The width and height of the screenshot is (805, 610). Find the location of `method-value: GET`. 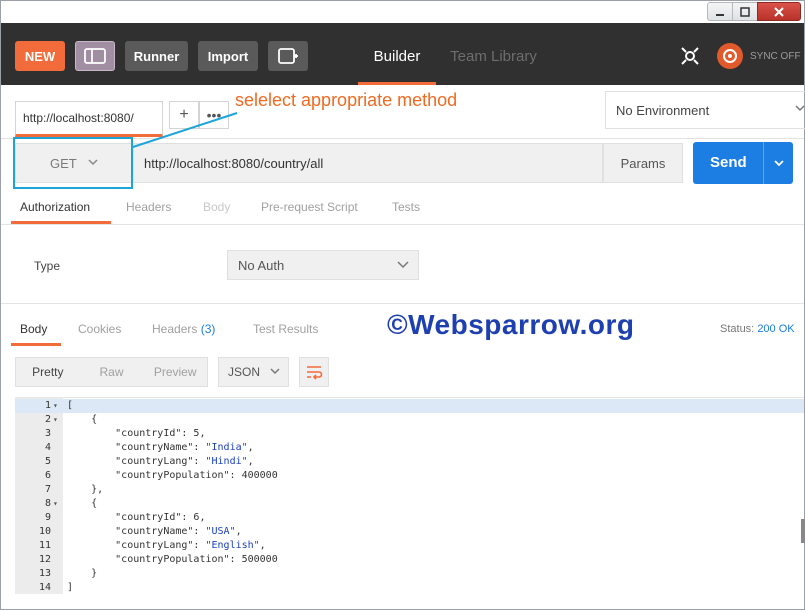

method-value: GET is located at coordinates (63, 163).